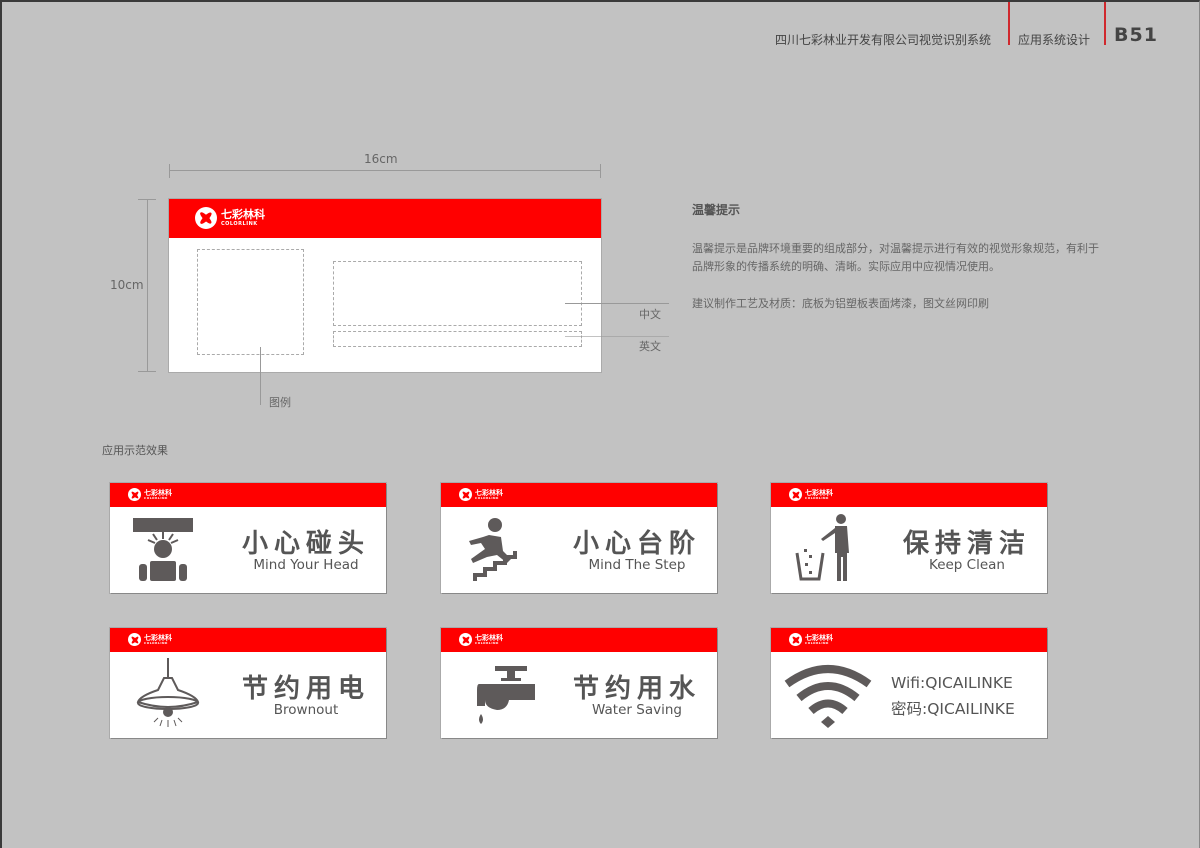 Image resolution: width=1200 pixels, height=848 pixels. Describe the element at coordinates (636, 544) in the screenshot. I see `sign-chinese-text: 小心台阶` at that location.